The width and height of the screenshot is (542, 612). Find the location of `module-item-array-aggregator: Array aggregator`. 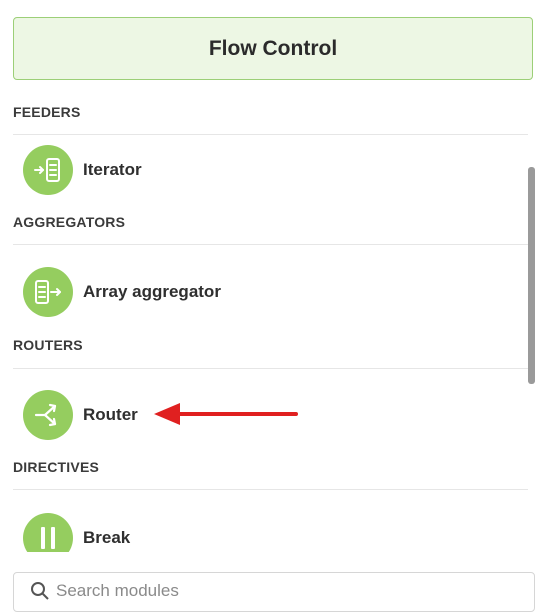

module-item-array-aggregator: Array aggregator is located at coordinates (122, 292).